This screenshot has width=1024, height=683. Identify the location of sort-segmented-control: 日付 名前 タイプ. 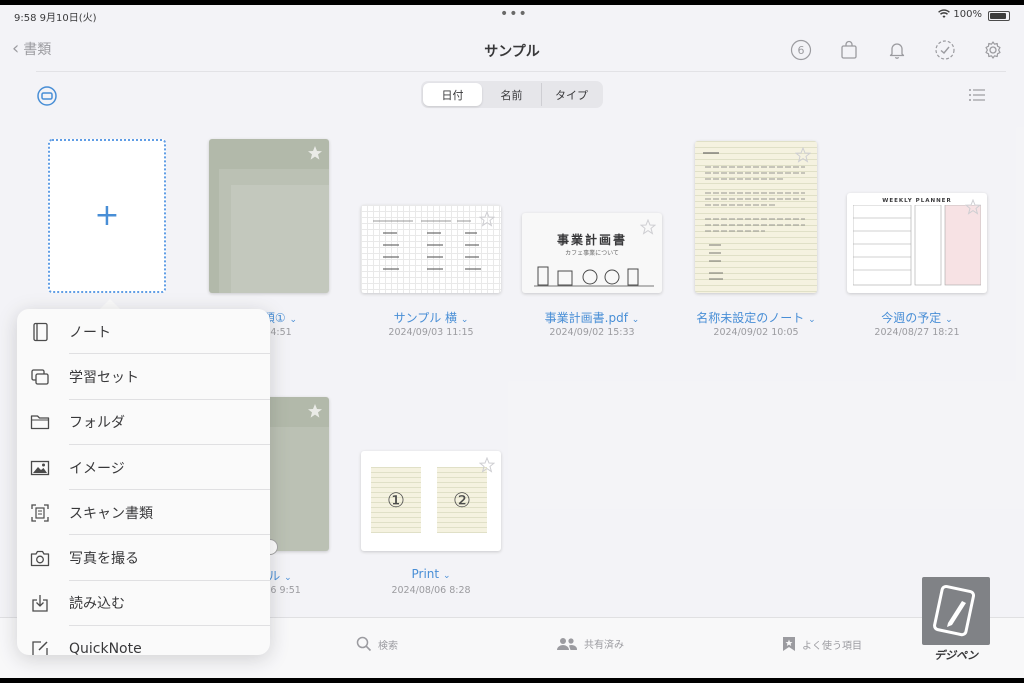
(512, 94).